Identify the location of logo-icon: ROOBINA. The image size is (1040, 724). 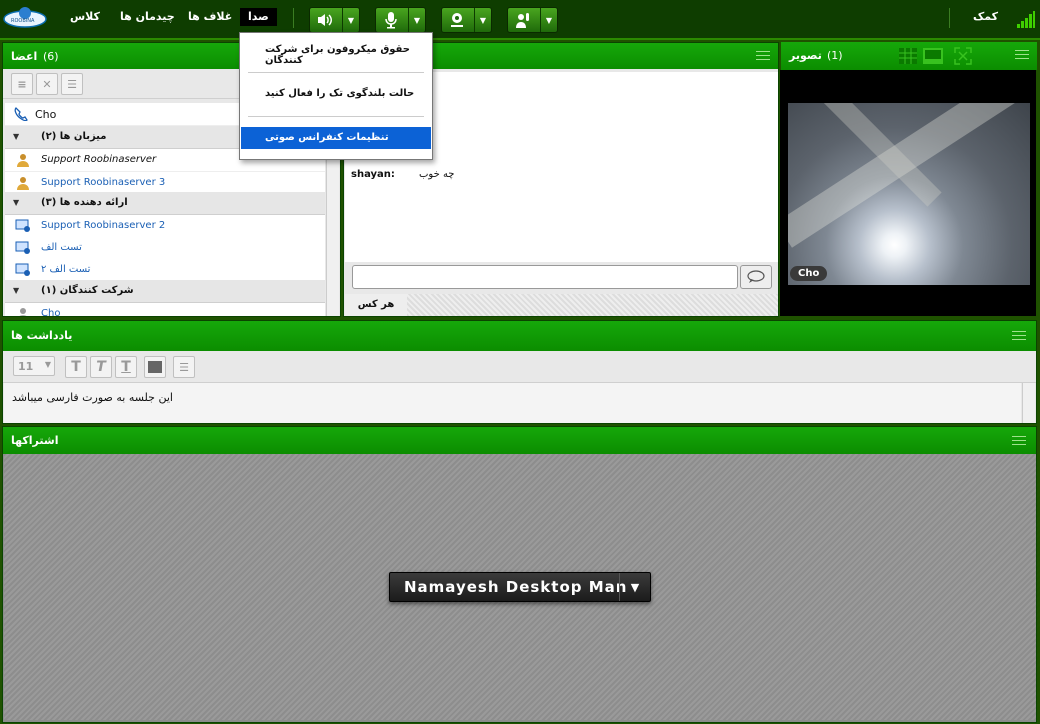
(25, 17).